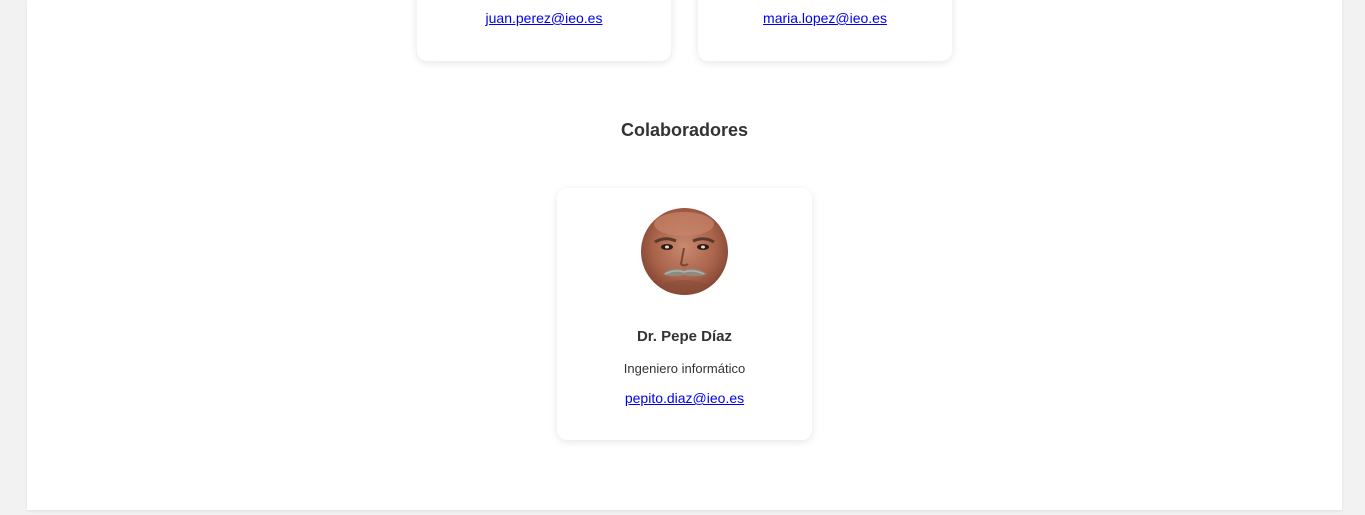 This screenshot has height=515, width=1365. What do you see at coordinates (684, 368) in the screenshot?
I see `collaborator-role: Ingeniero informático` at bounding box center [684, 368].